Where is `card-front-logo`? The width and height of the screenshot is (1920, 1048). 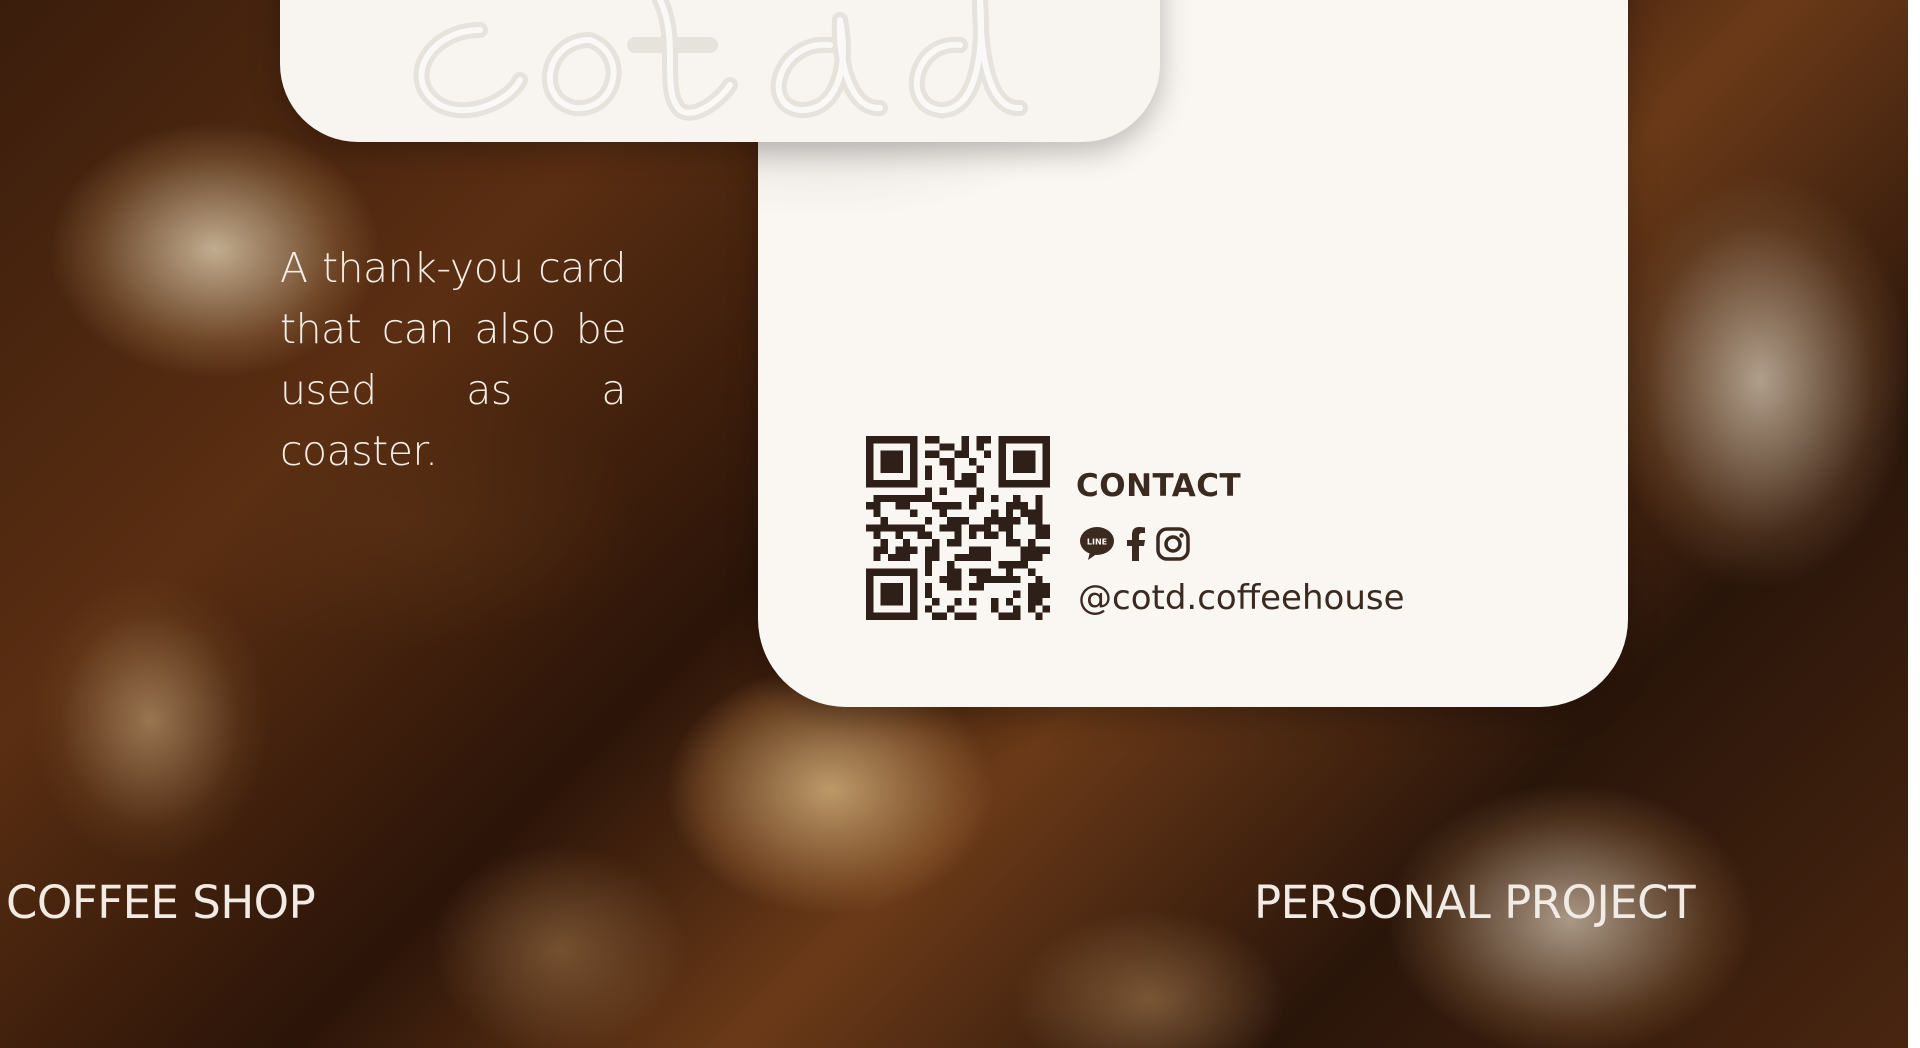 card-front-logo is located at coordinates (720, 71).